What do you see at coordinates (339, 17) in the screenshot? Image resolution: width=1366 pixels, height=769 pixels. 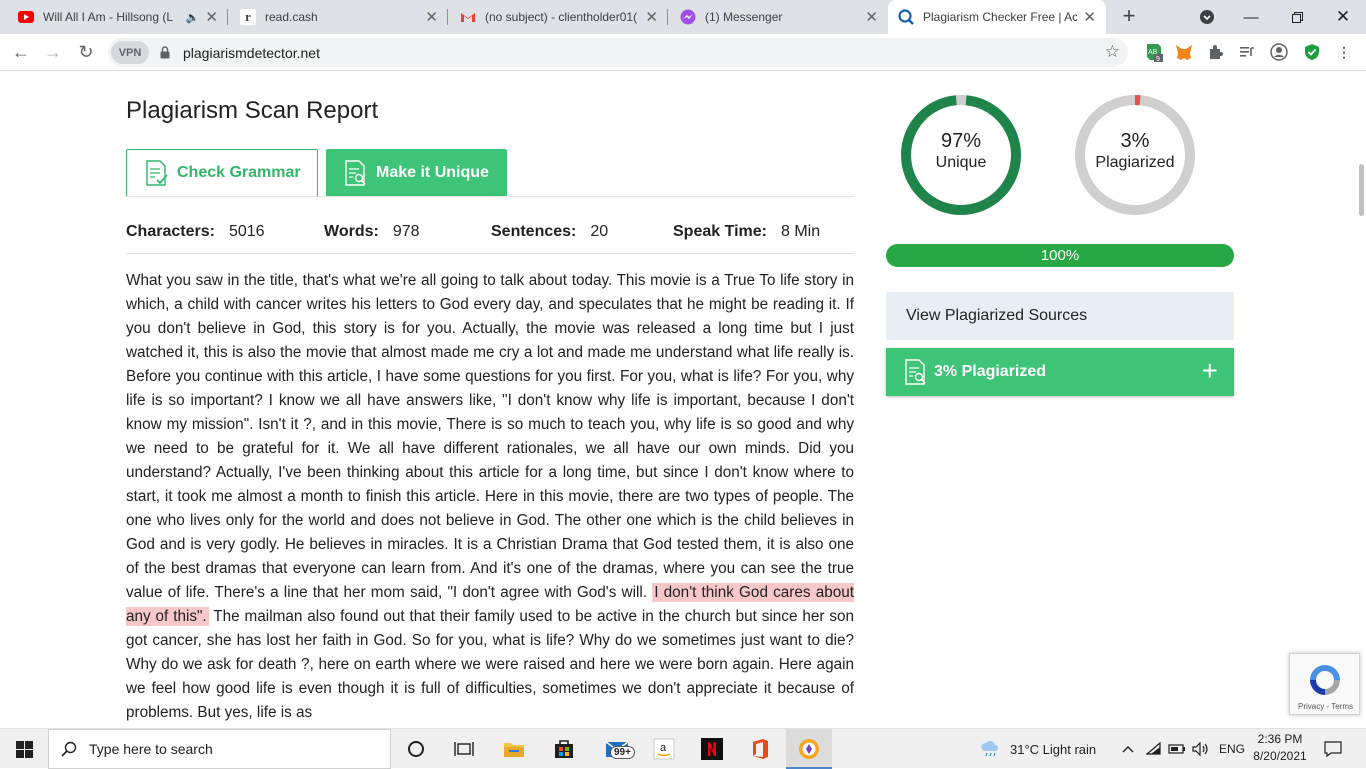 I see `tab-readcash: r read.cash ✕` at bounding box center [339, 17].